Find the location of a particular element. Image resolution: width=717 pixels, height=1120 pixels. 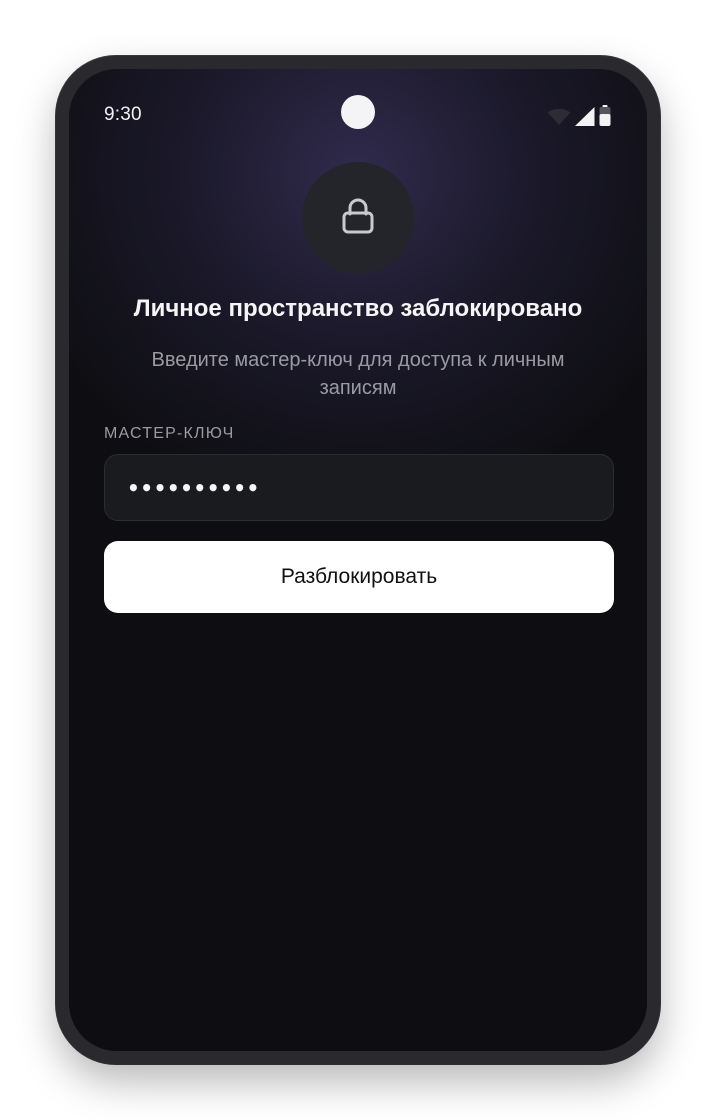

page-title: Личное пространство заблокировано is located at coordinates (358, 308).